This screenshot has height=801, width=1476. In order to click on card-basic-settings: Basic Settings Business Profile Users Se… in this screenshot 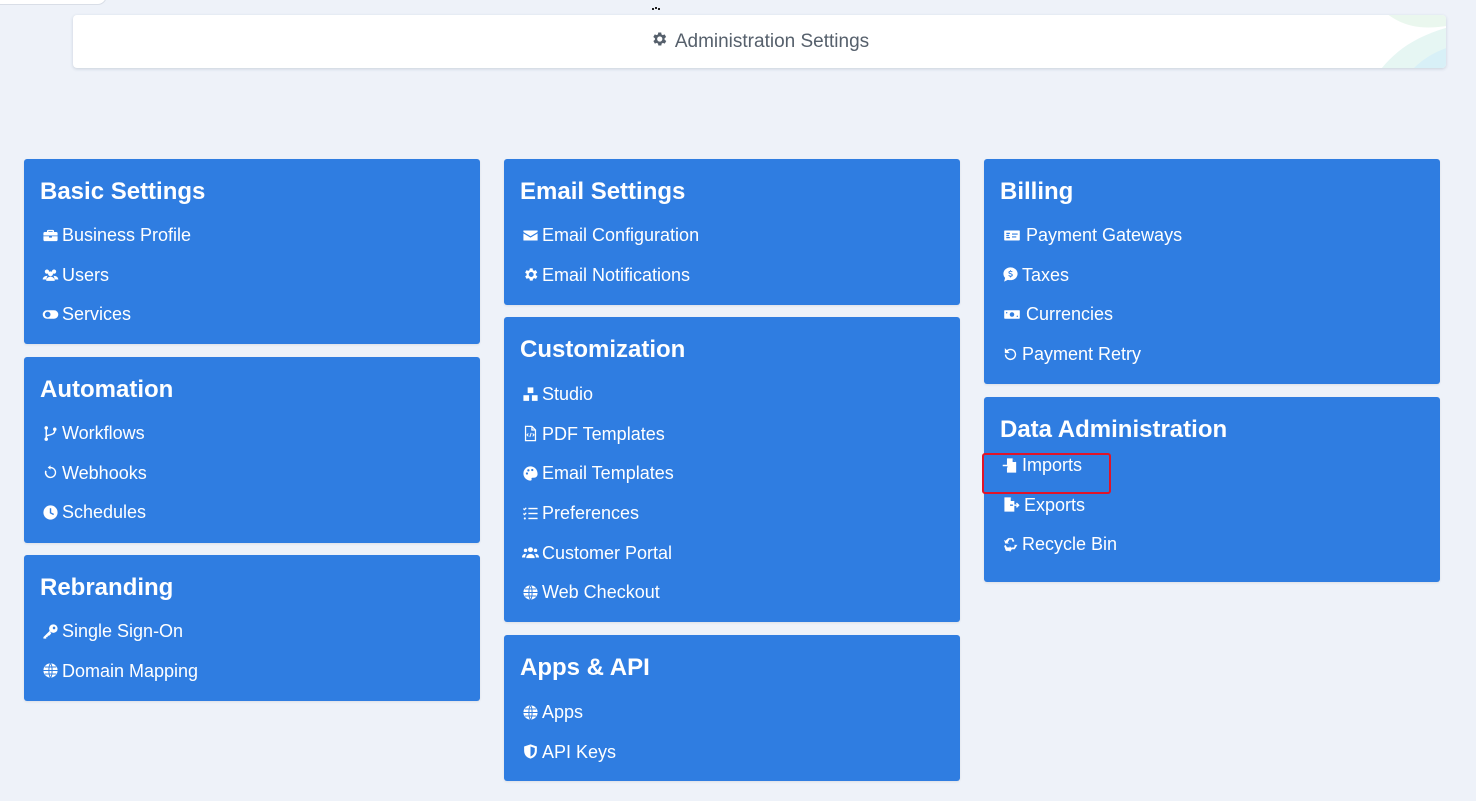, I will do `click(252, 251)`.